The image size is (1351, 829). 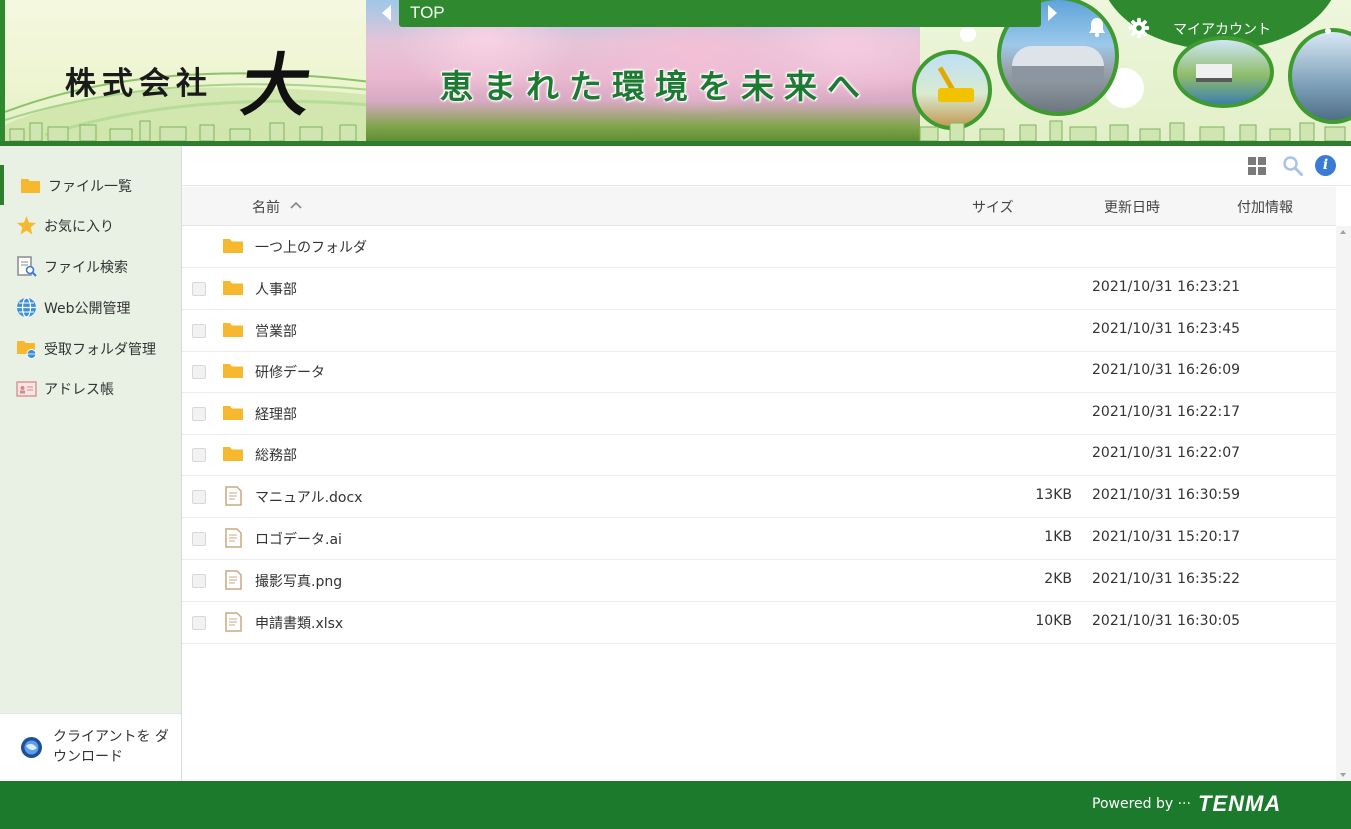 What do you see at coordinates (31, 747) in the screenshot?
I see `client-download-icon` at bounding box center [31, 747].